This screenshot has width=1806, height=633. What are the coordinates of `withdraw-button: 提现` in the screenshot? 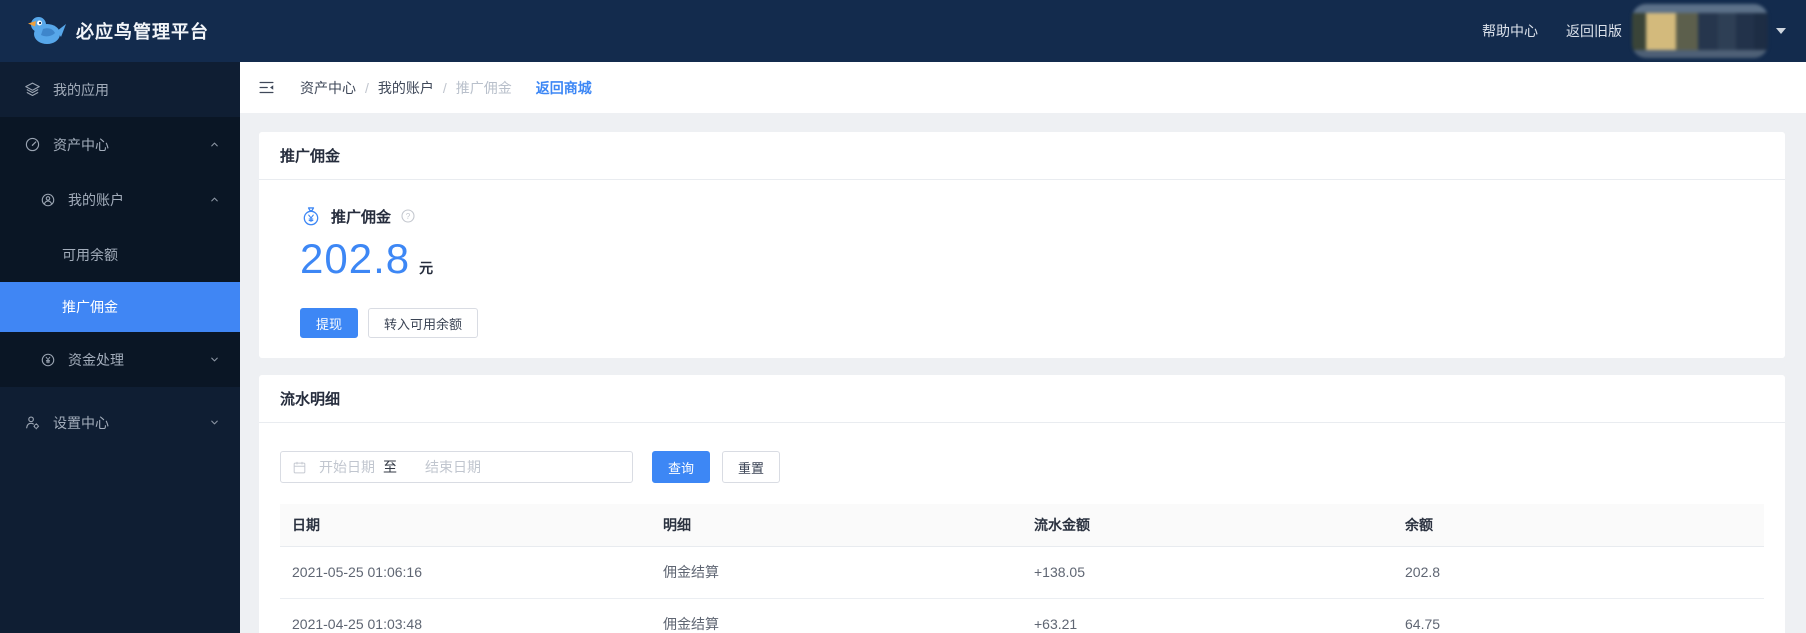 It's located at (329, 323).